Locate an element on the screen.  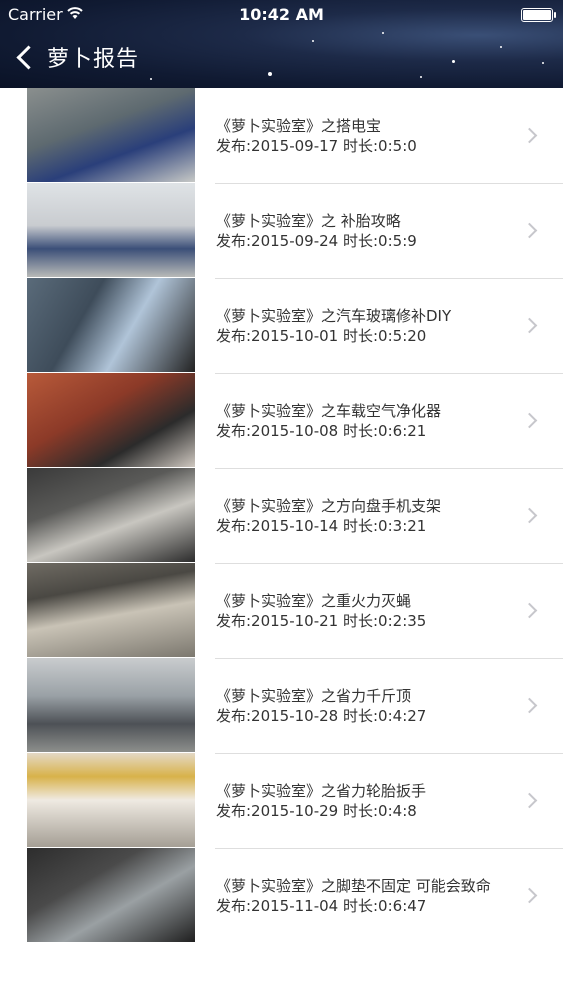
status-bar: Carrier 10:42 AM is located at coordinates (281, 15).